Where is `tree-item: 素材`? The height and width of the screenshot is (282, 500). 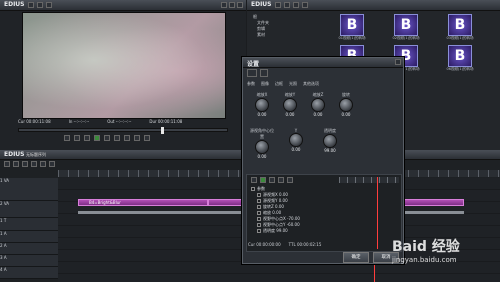
tree-item: 素材 is located at coordinates (285, 35).